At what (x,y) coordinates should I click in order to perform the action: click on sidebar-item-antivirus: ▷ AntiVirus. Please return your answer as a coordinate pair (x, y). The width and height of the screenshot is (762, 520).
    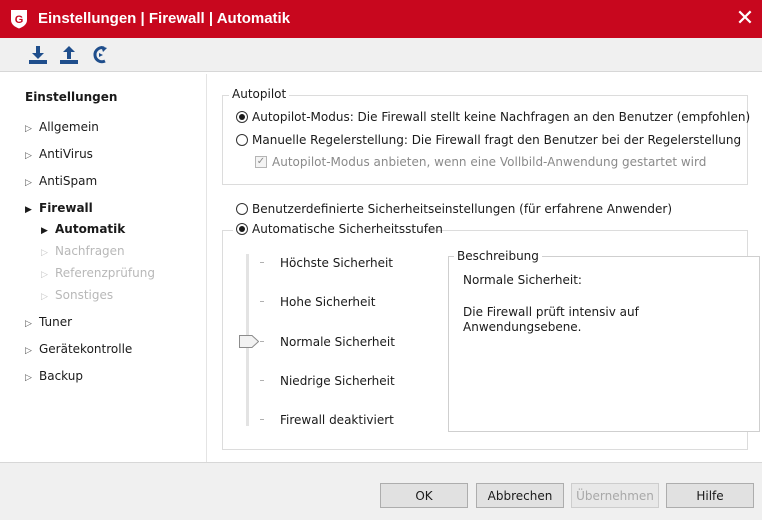
    Looking at the image, I should click on (59, 154).